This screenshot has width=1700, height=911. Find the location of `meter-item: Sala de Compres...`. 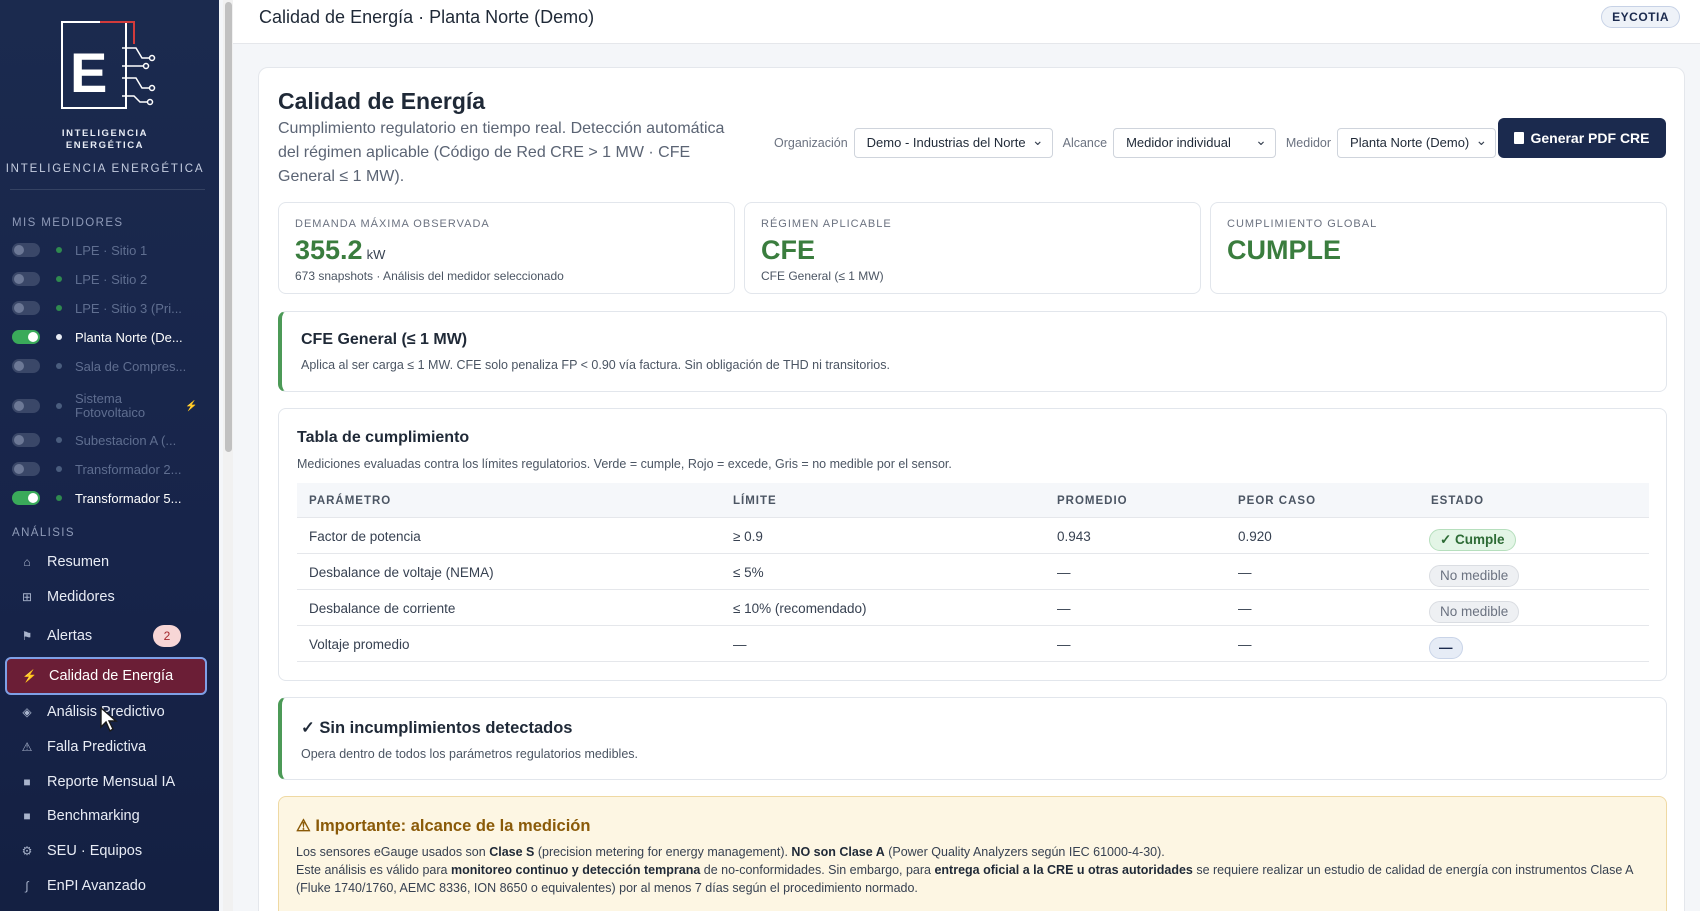

meter-item: Sala de Compres... is located at coordinates (107, 366).